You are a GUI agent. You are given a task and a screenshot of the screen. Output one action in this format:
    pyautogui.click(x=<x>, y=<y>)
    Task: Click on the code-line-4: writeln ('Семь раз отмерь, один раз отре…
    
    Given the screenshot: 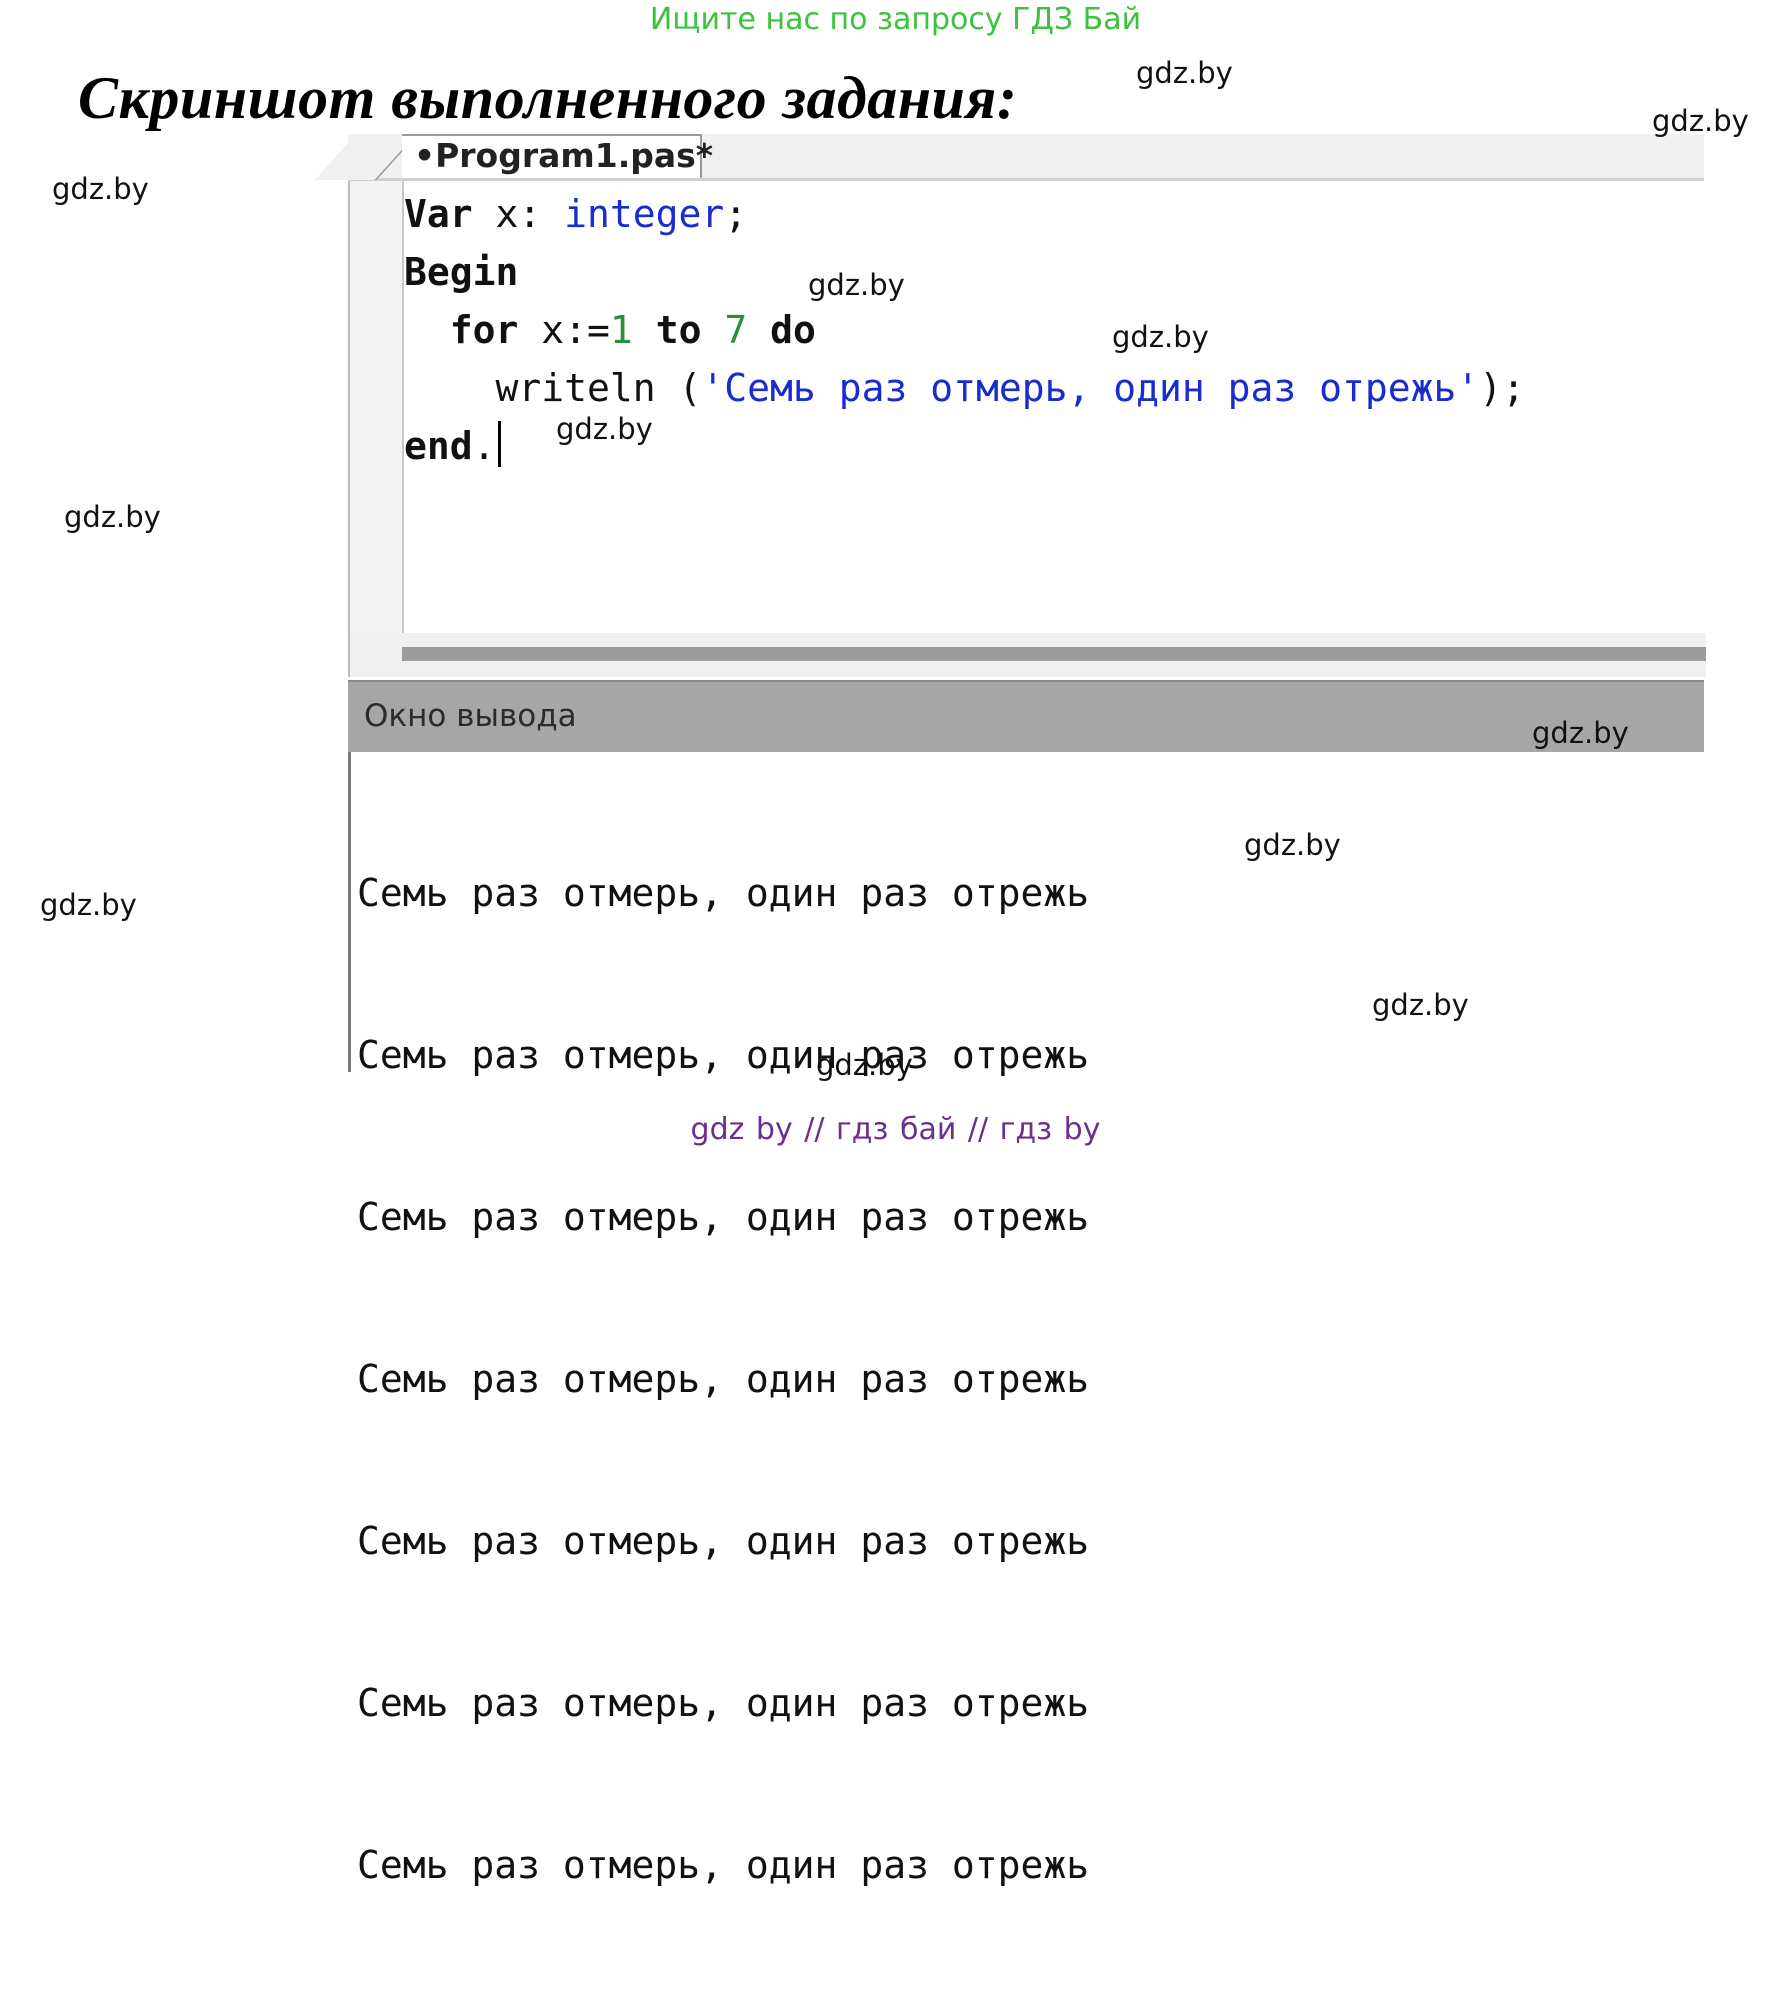 What is the action you would take?
    pyautogui.click(x=1010, y=388)
    